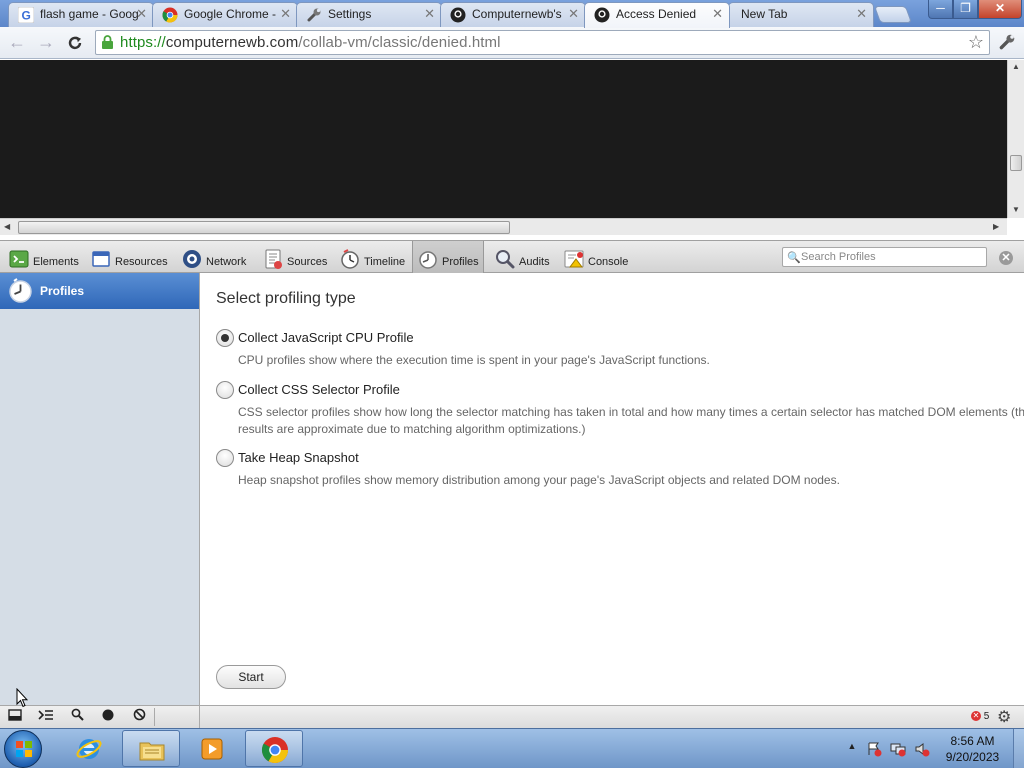 Image resolution: width=1024 pixels, height=768 pixels. I want to click on tab-label: Console, so click(608, 262).